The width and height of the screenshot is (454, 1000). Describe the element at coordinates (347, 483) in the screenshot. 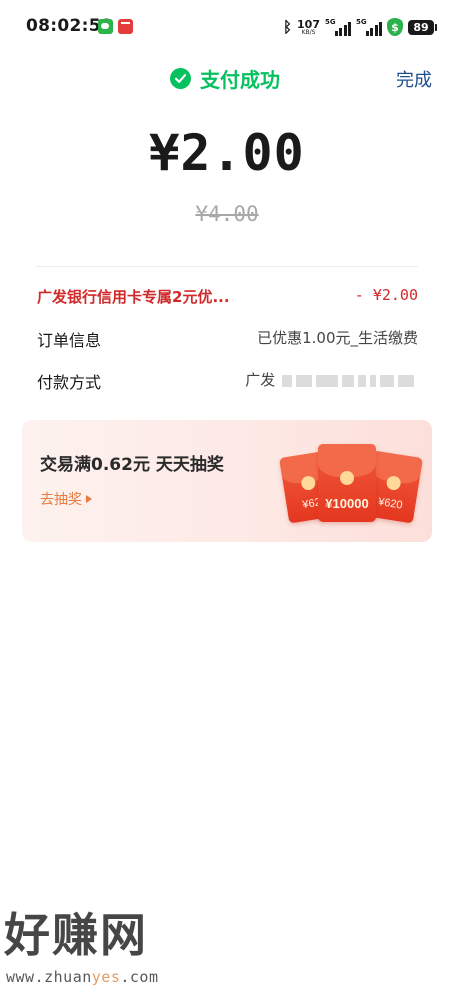

I see `red-envelope-icon: ¥10000` at that location.